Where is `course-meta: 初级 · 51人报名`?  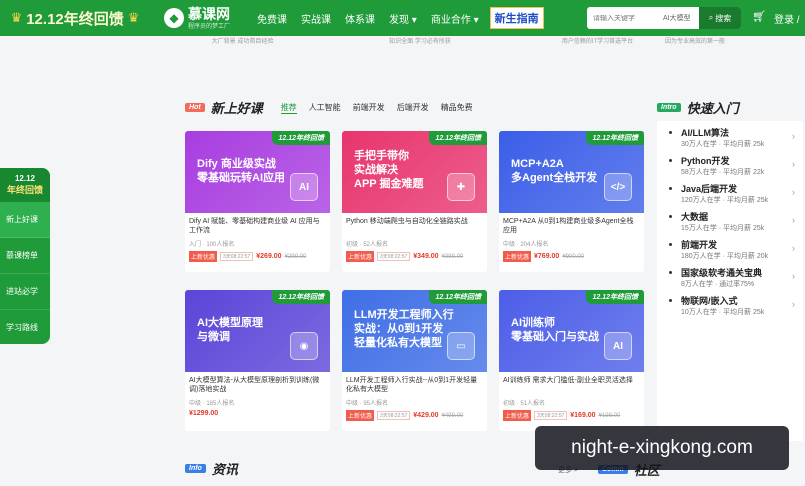 course-meta: 初级 · 51人报名 is located at coordinates (524, 404).